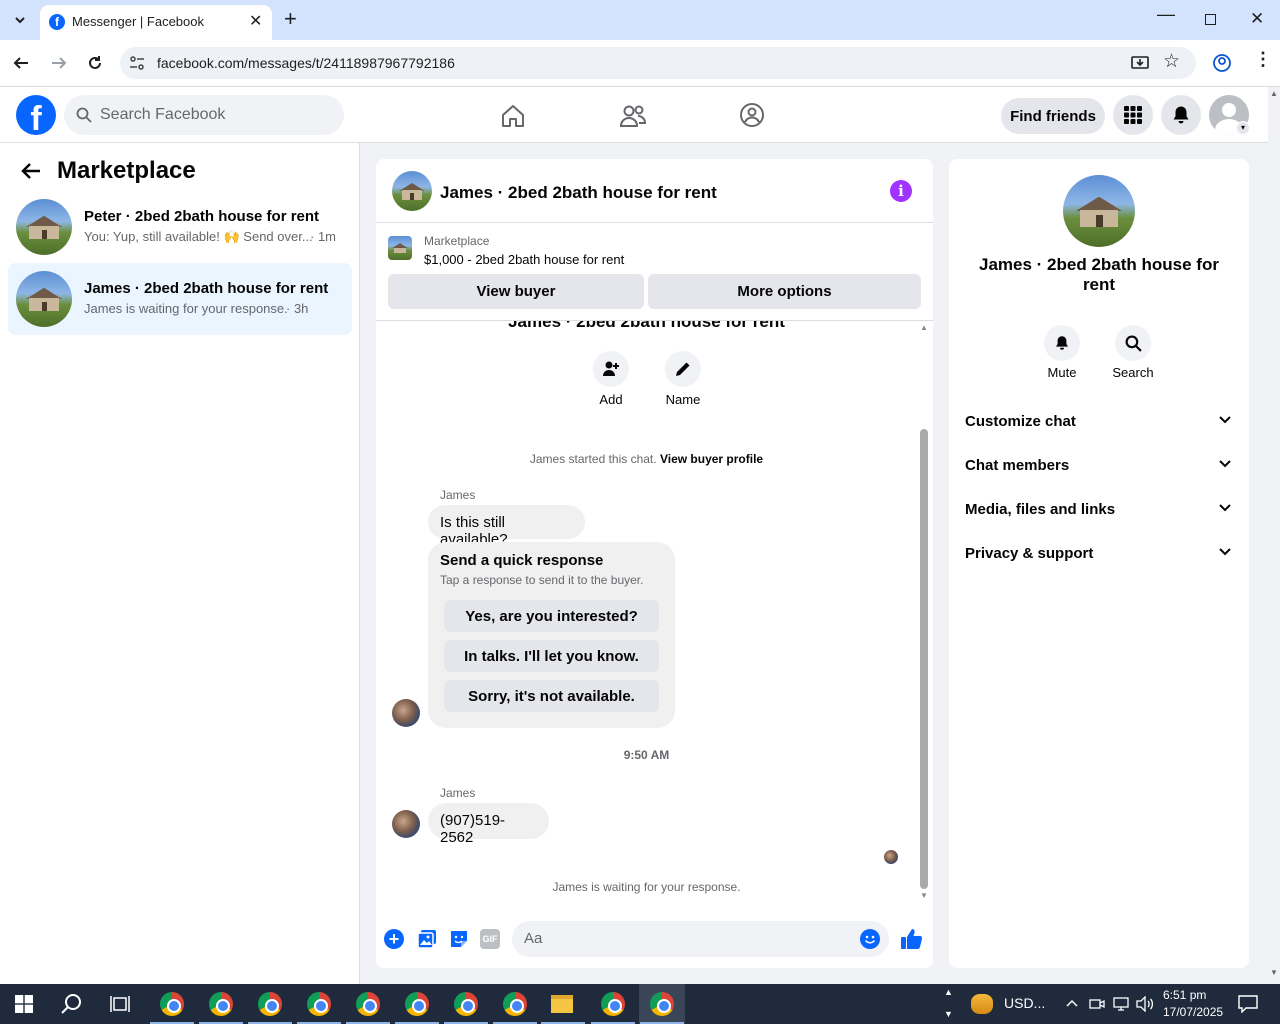 The width and height of the screenshot is (1280, 1024). I want to click on close-window-button: ✕, so click(1257, 19).